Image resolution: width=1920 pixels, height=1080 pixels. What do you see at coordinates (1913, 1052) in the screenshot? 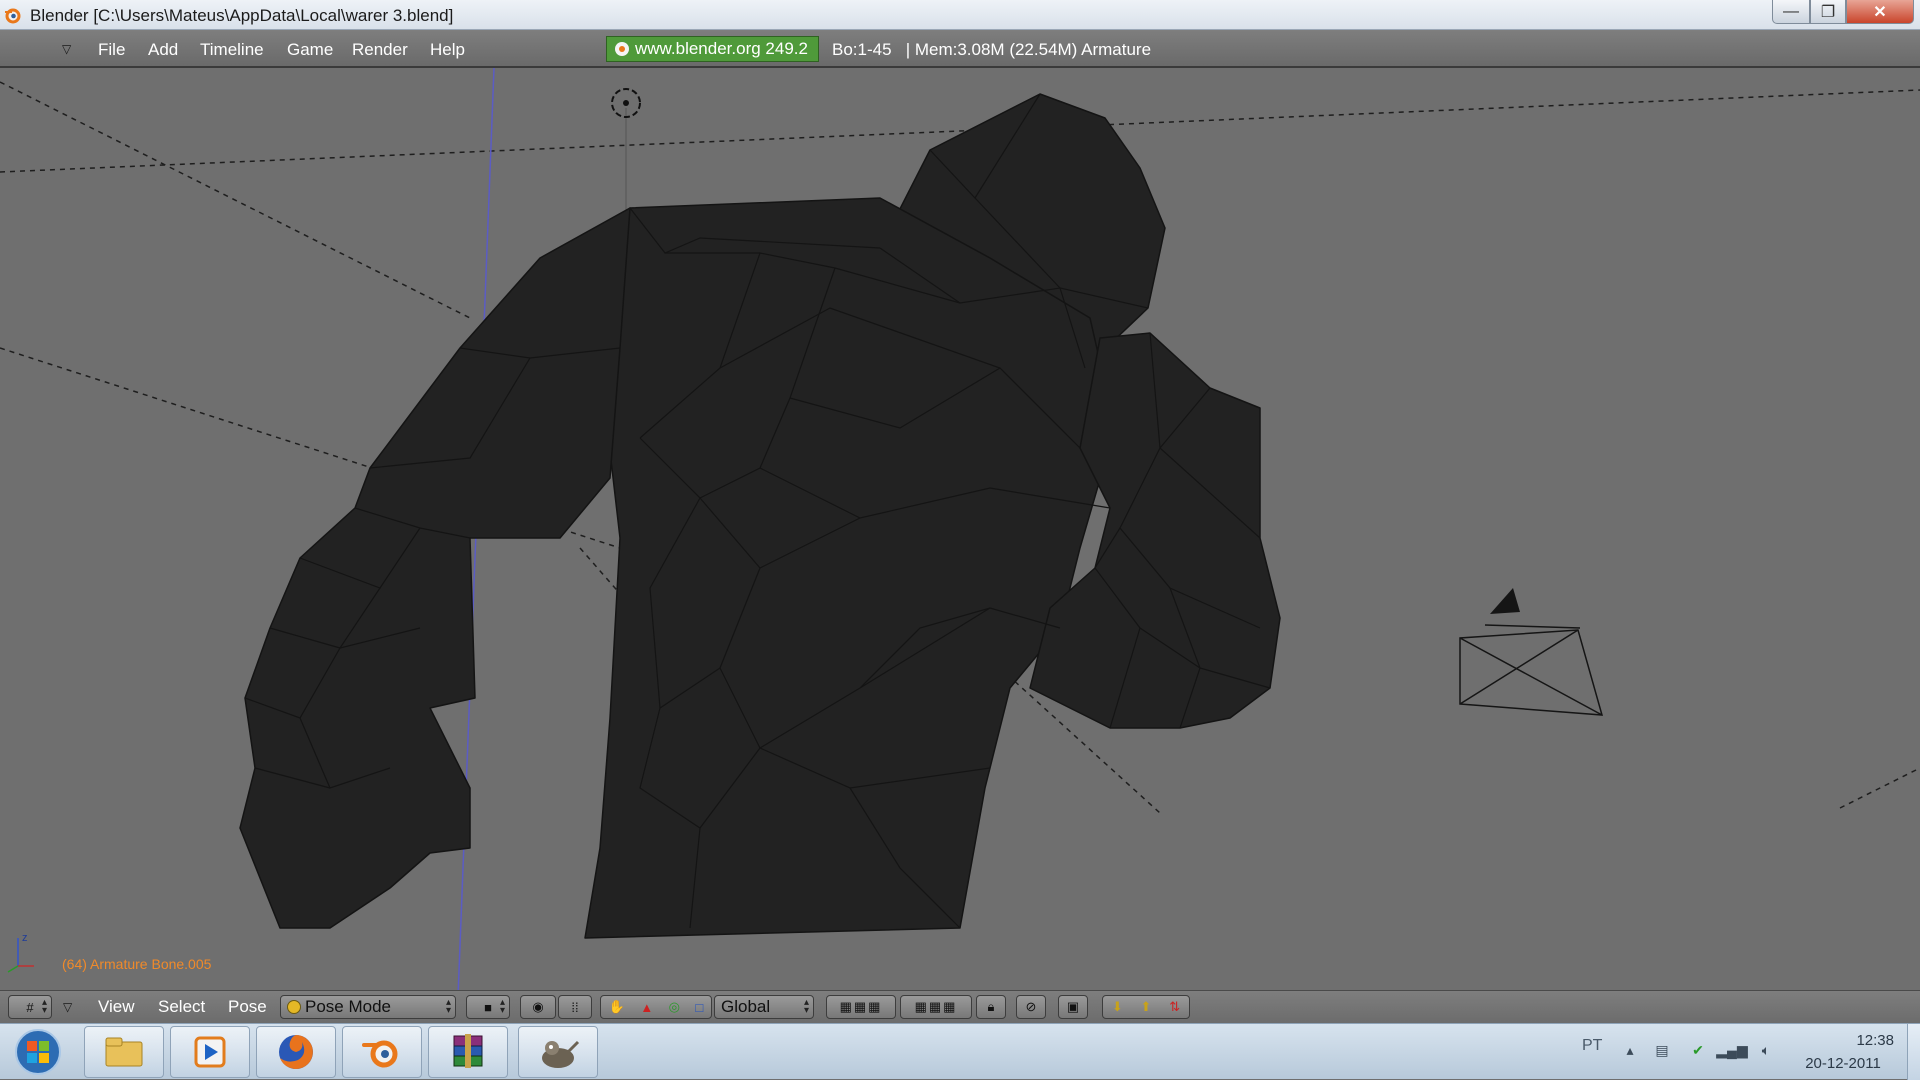
I see `show-desktop-button` at bounding box center [1913, 1052].